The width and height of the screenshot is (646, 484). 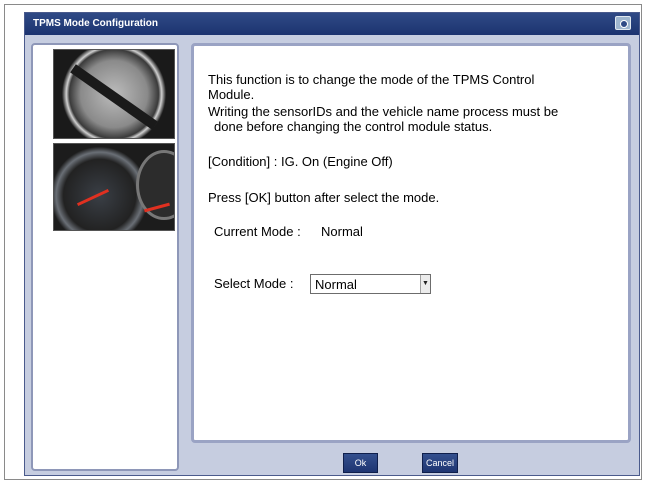 I want to click on current-mode-value: Normal, so click(x=342, y=231).